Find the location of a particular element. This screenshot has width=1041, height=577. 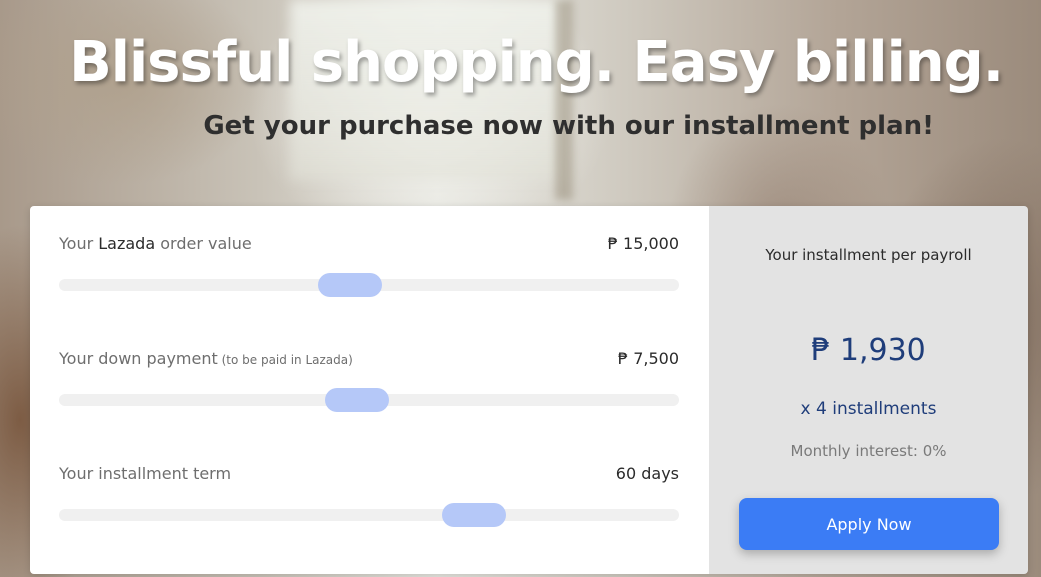

down-payment-slider-thumb is located at coordinates (357, 400).